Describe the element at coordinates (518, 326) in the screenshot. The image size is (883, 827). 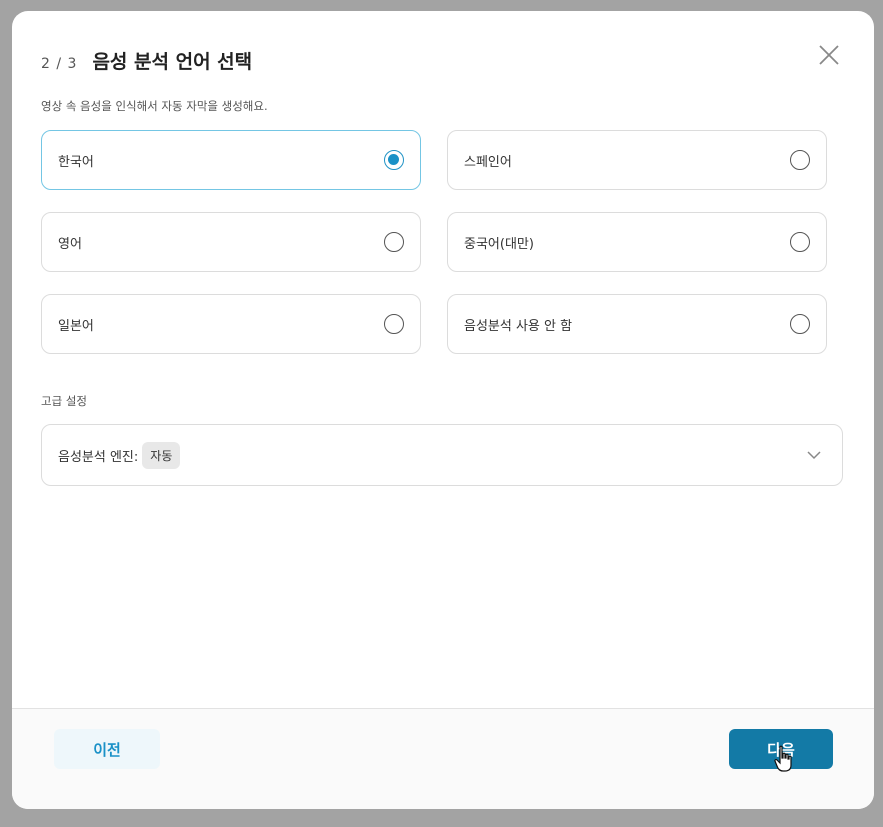
I see `option-label: 음성분석 사용 안 함` at that location.